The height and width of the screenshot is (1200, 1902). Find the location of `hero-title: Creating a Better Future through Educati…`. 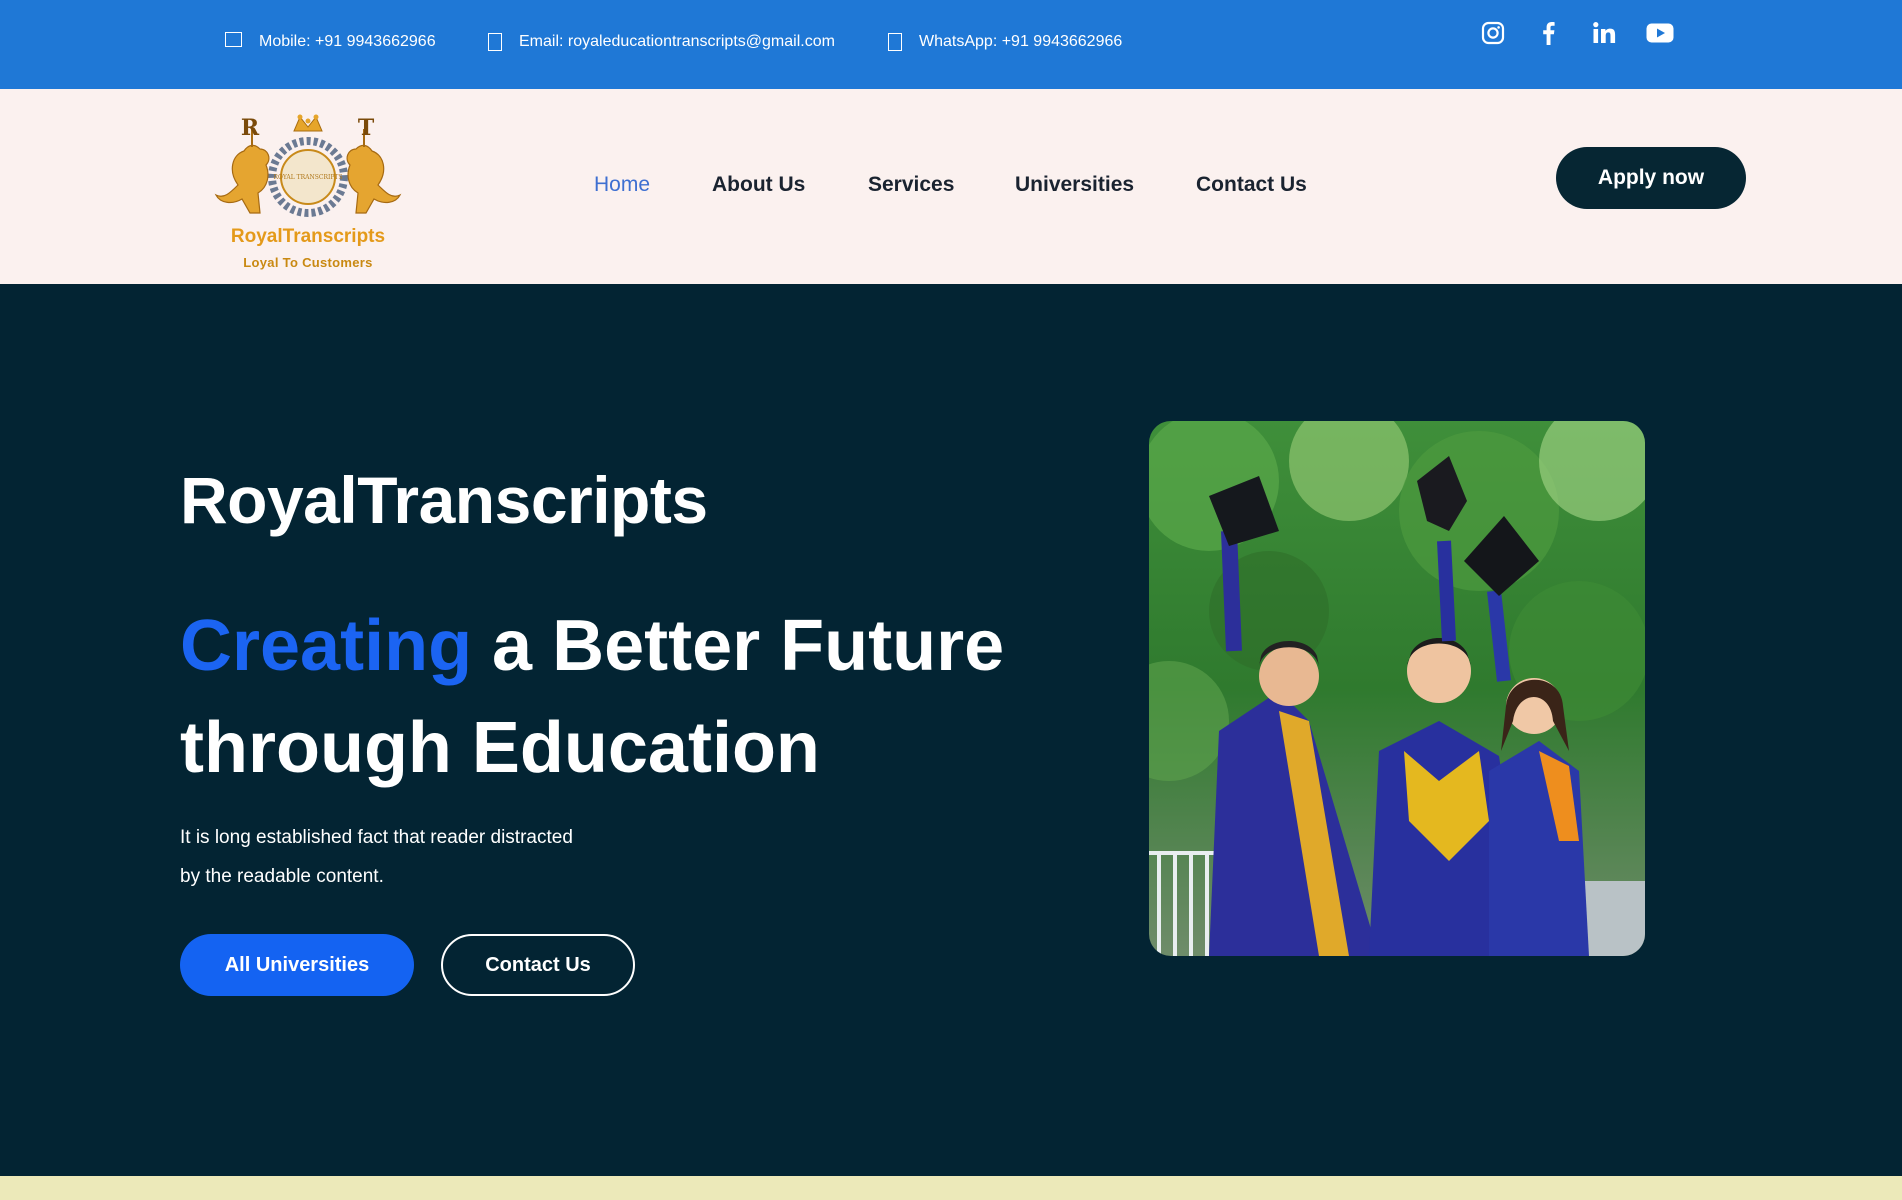

hero-title: Creating a Better Future through Educati… is located at coordinates (630, 697).